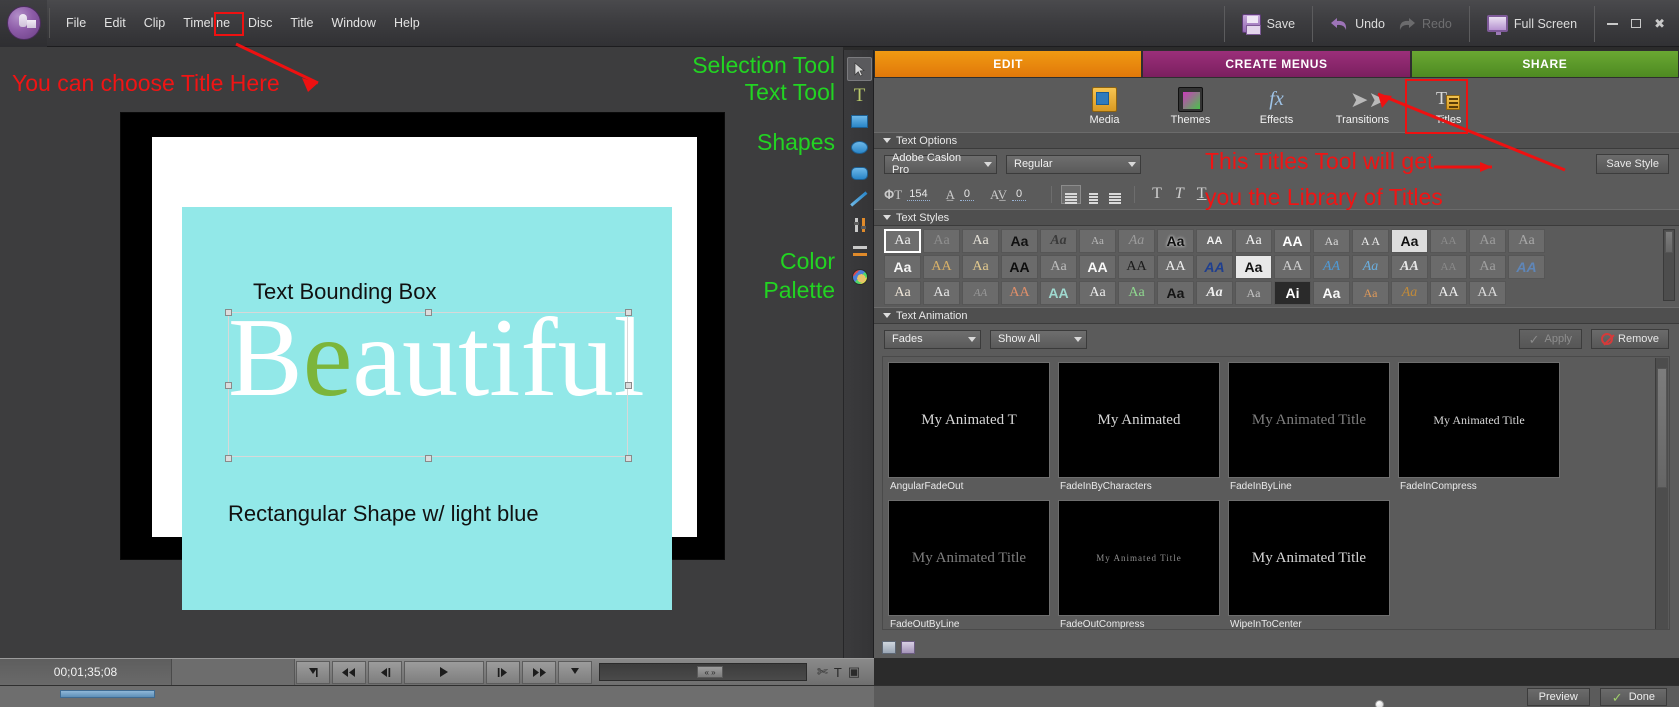 The width and height of the screenshot is (1679, 707). Describe the element at coordinates (1179, 194) in the screenshot. I see `italic-button: T` at that location.